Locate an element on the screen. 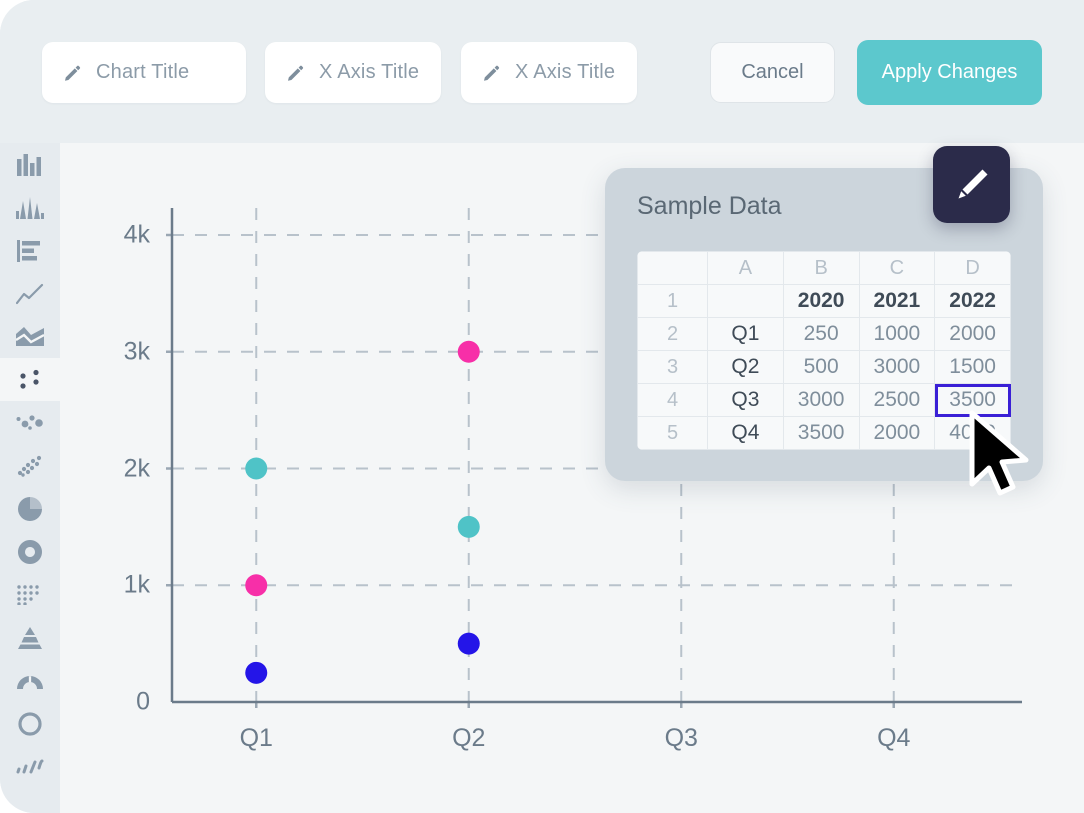 Image resolution: width=1084 pixels, height=813 pixels. table-cell: 250 is located at coordinates (821, 334).